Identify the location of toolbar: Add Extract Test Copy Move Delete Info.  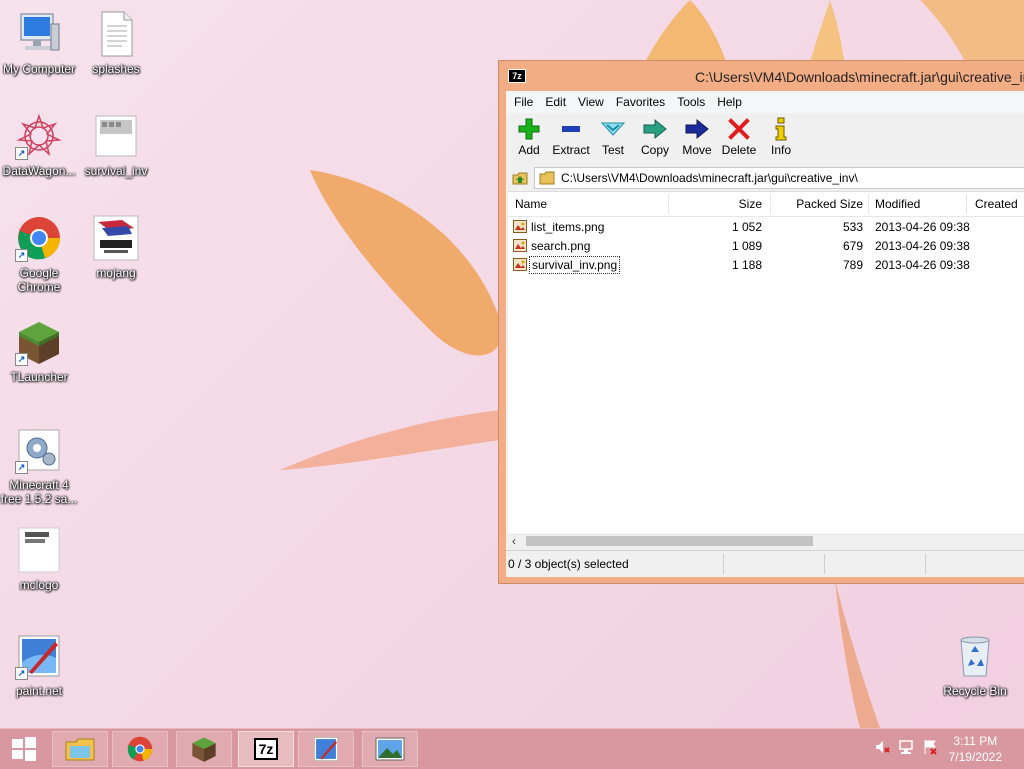
(765, 139).